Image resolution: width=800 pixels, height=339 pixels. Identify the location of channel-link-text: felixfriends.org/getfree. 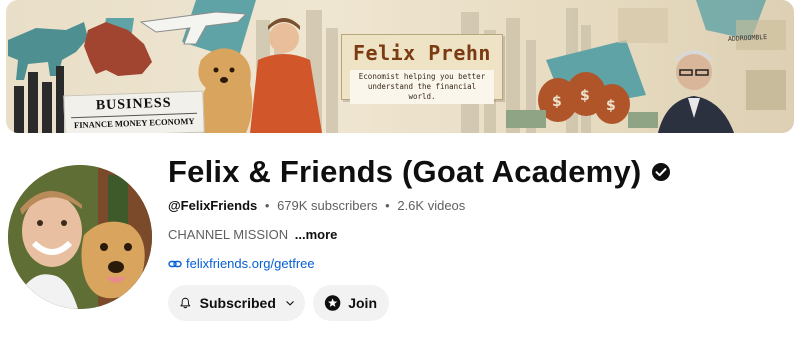
(250, 263).